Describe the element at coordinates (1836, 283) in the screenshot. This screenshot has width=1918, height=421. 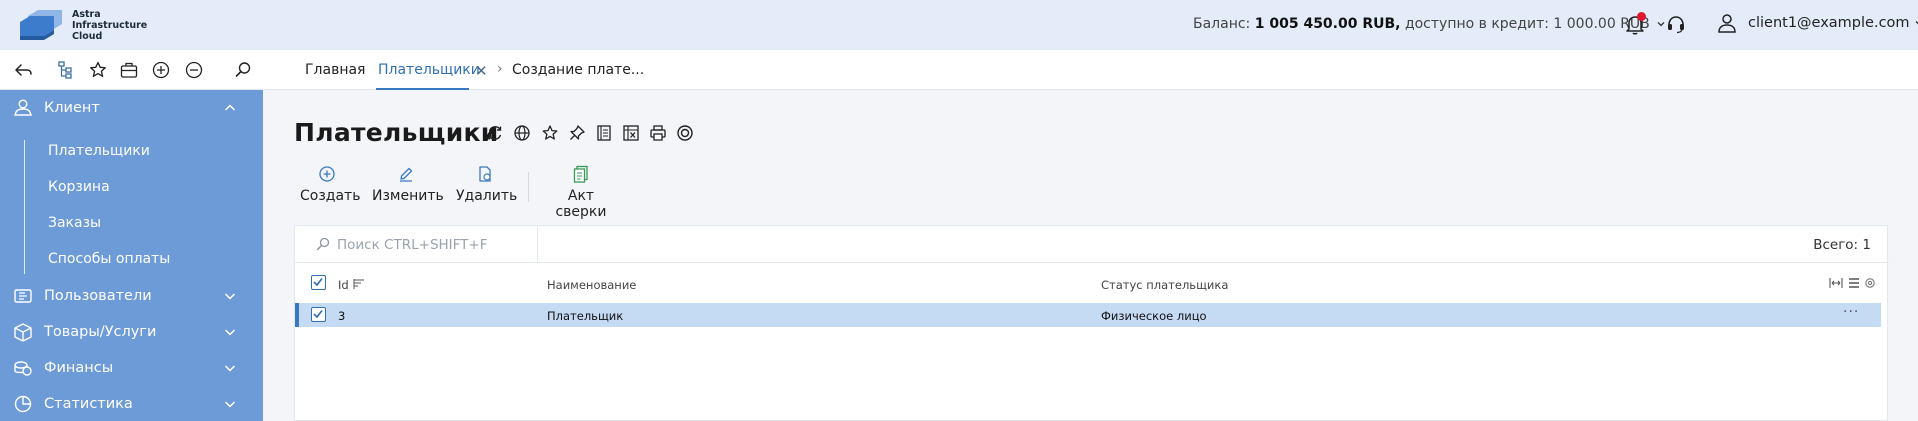
I see `column-width-icon` at that location.